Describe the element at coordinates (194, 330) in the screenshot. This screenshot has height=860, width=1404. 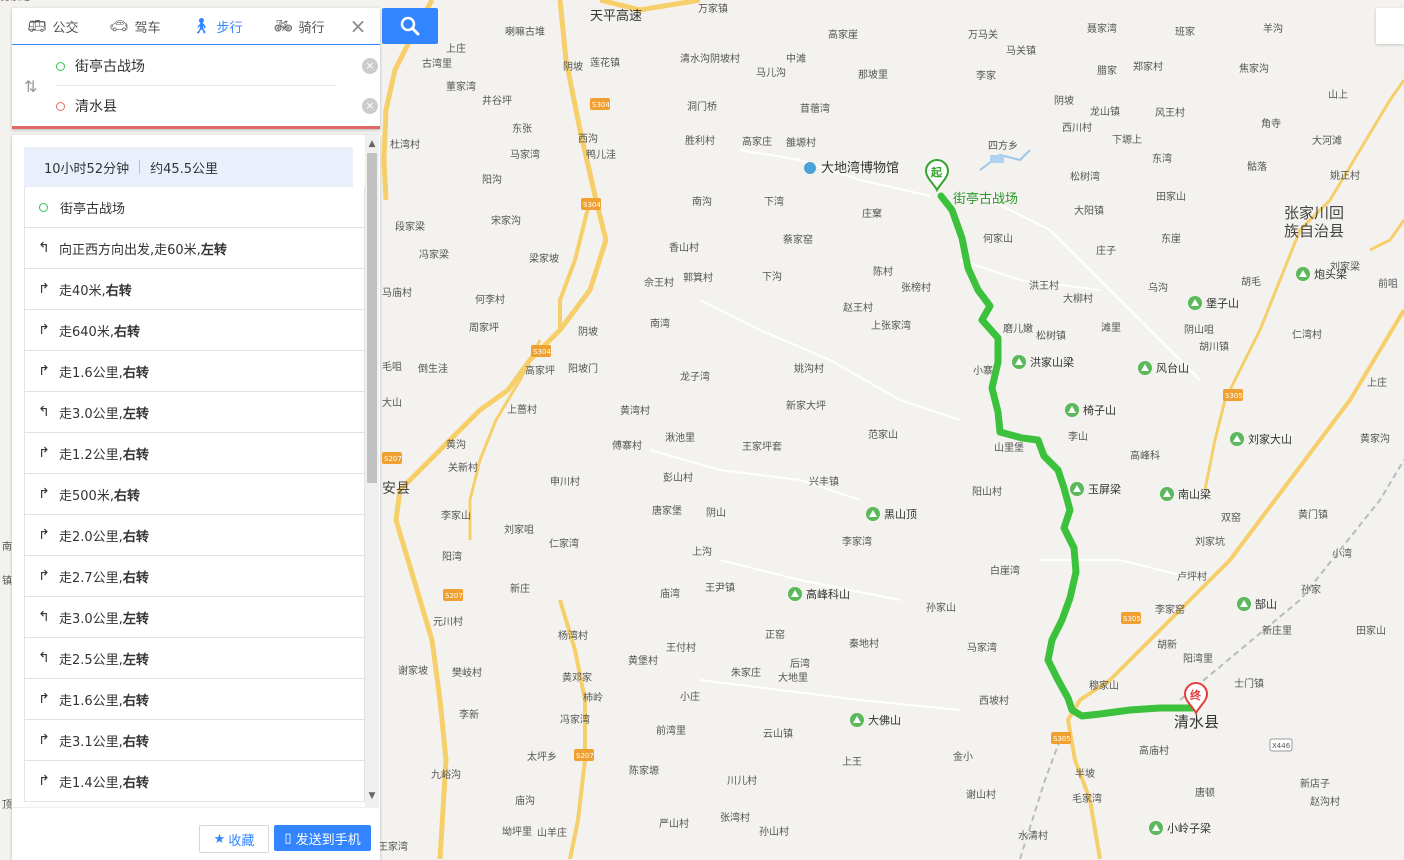
I see `route-step: ↱ 走640米, 右转` at that location.